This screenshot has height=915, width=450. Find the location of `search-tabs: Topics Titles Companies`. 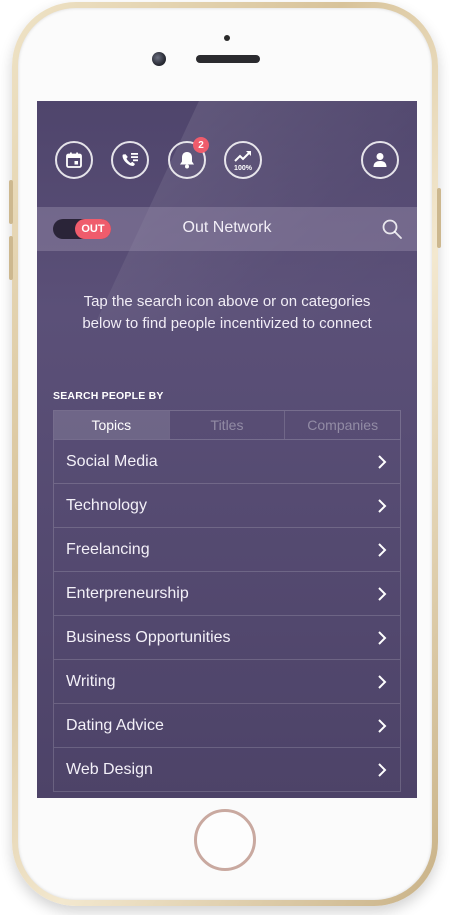

search-tabs: Topics Titles Companies is located at coordinates (227, 425).